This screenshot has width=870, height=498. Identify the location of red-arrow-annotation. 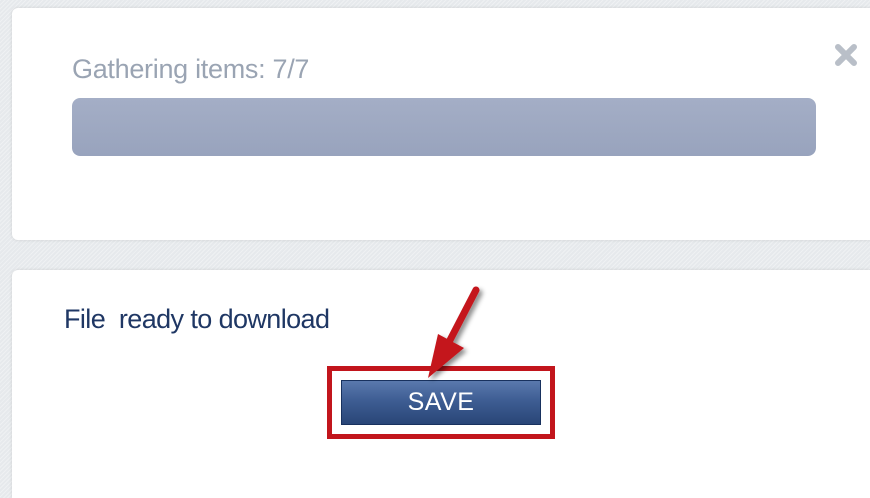
(454, 332).